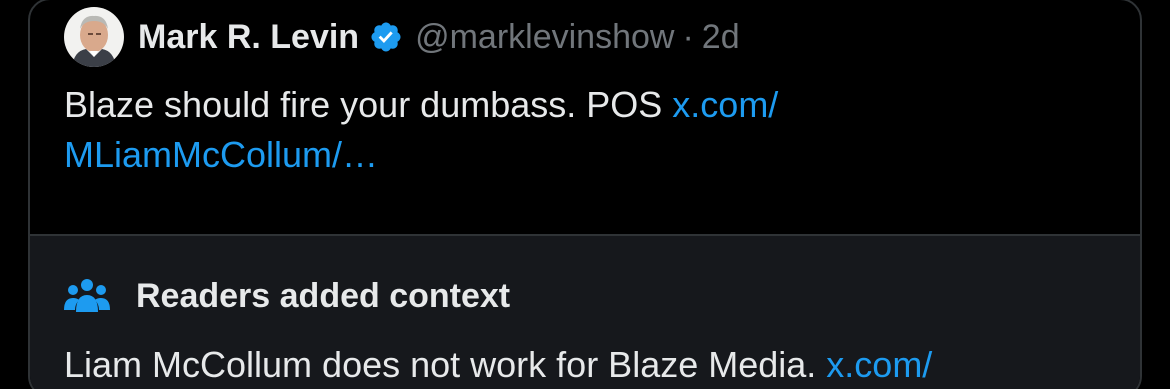 This screenshot has height=389, width=1170. What do you see at coordinates (725, 104) in the screenshot?
I see `tweet-link: x.com/` at bounding box center [725, 104].